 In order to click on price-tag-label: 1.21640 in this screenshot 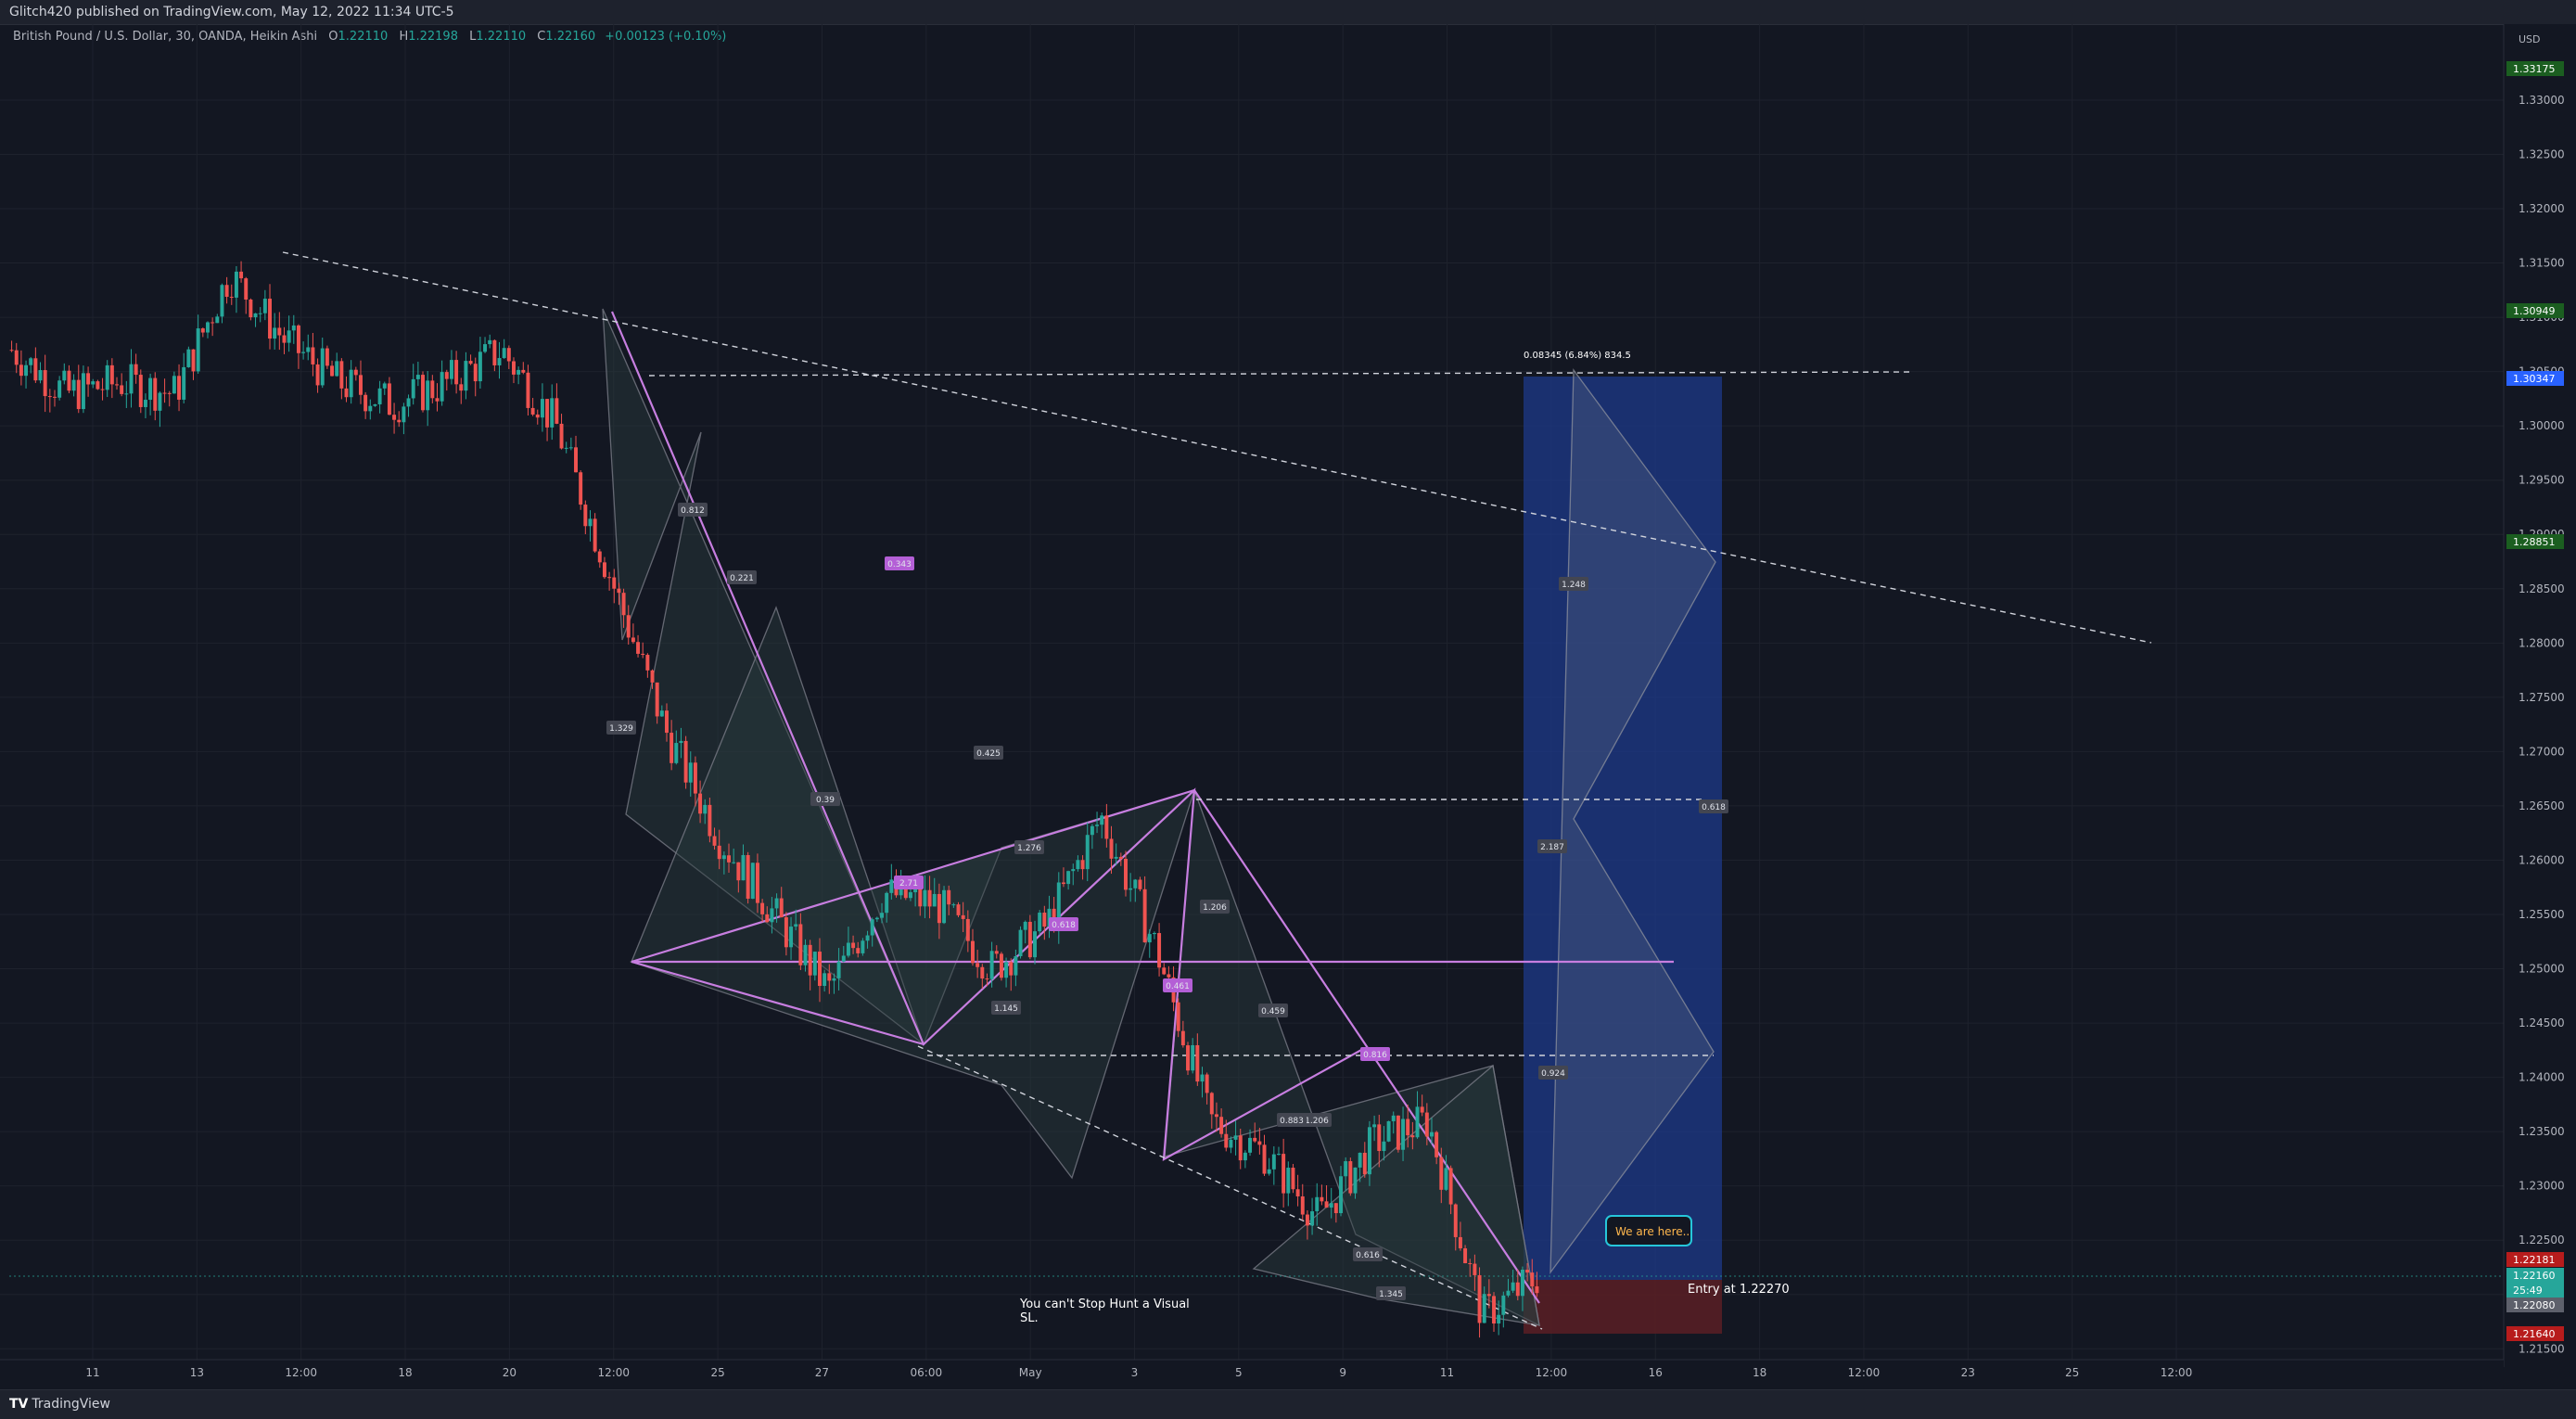, I will do `click(2534, 1334)`.